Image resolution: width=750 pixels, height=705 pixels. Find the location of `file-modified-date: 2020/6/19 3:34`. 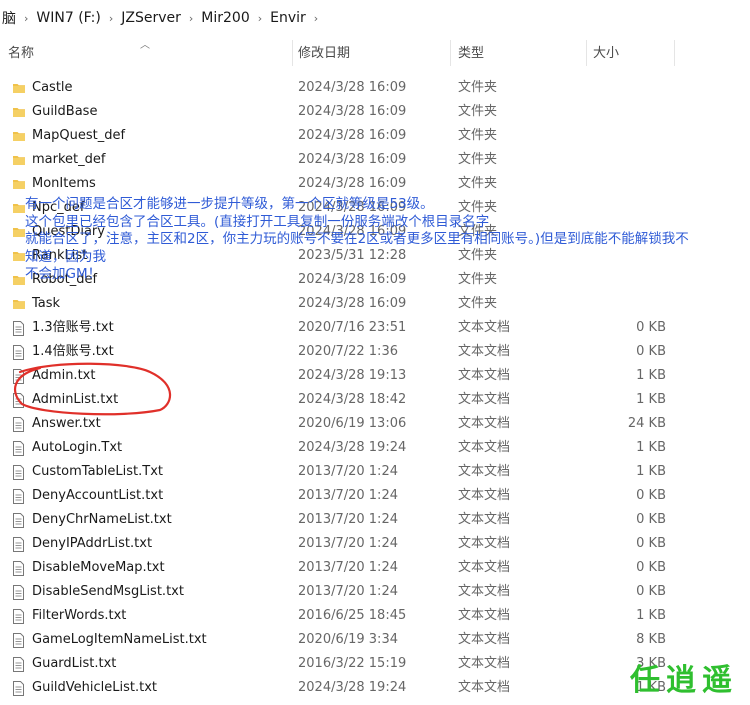

file-modified-date: 2020/6/19 3:34 is located at coordinates (348, 639).